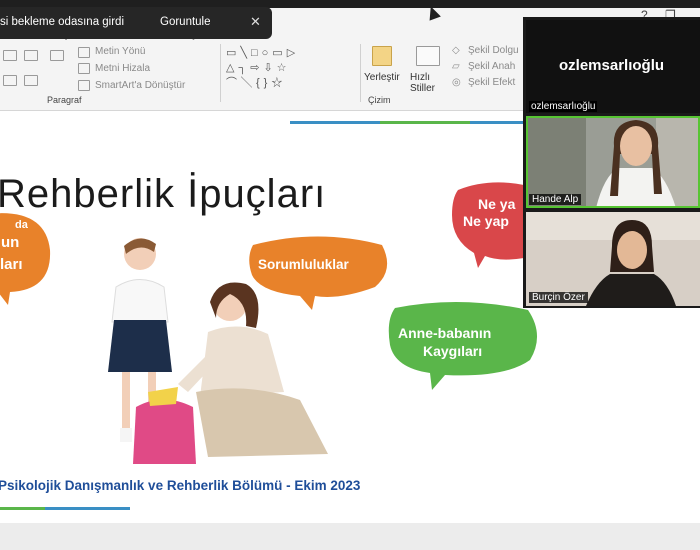  What do you see at coordinates (558, 297) in the screenshot?
I see `participant-name: Burçin Özer` at bounding box center [558, 297].